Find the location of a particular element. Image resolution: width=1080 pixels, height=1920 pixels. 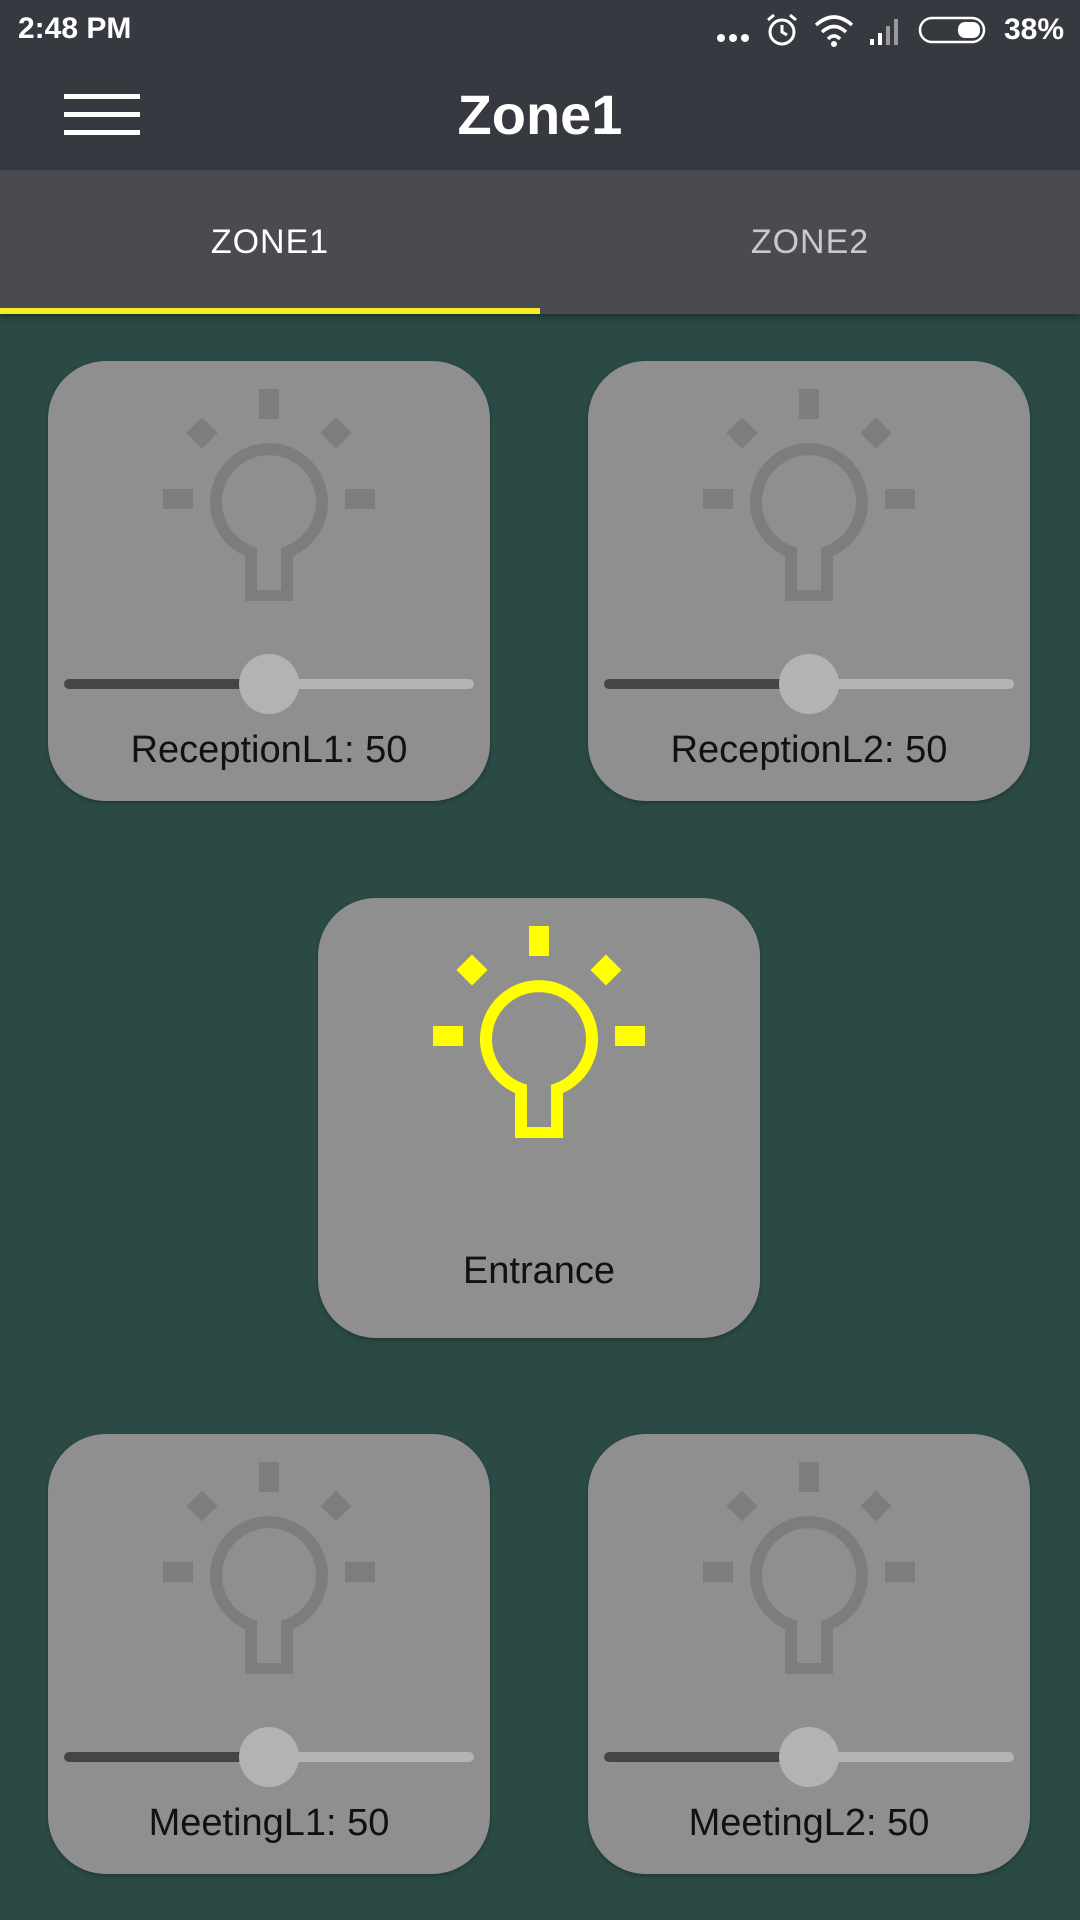

app-bar: Zone1 is located at coordinates (540, 115).